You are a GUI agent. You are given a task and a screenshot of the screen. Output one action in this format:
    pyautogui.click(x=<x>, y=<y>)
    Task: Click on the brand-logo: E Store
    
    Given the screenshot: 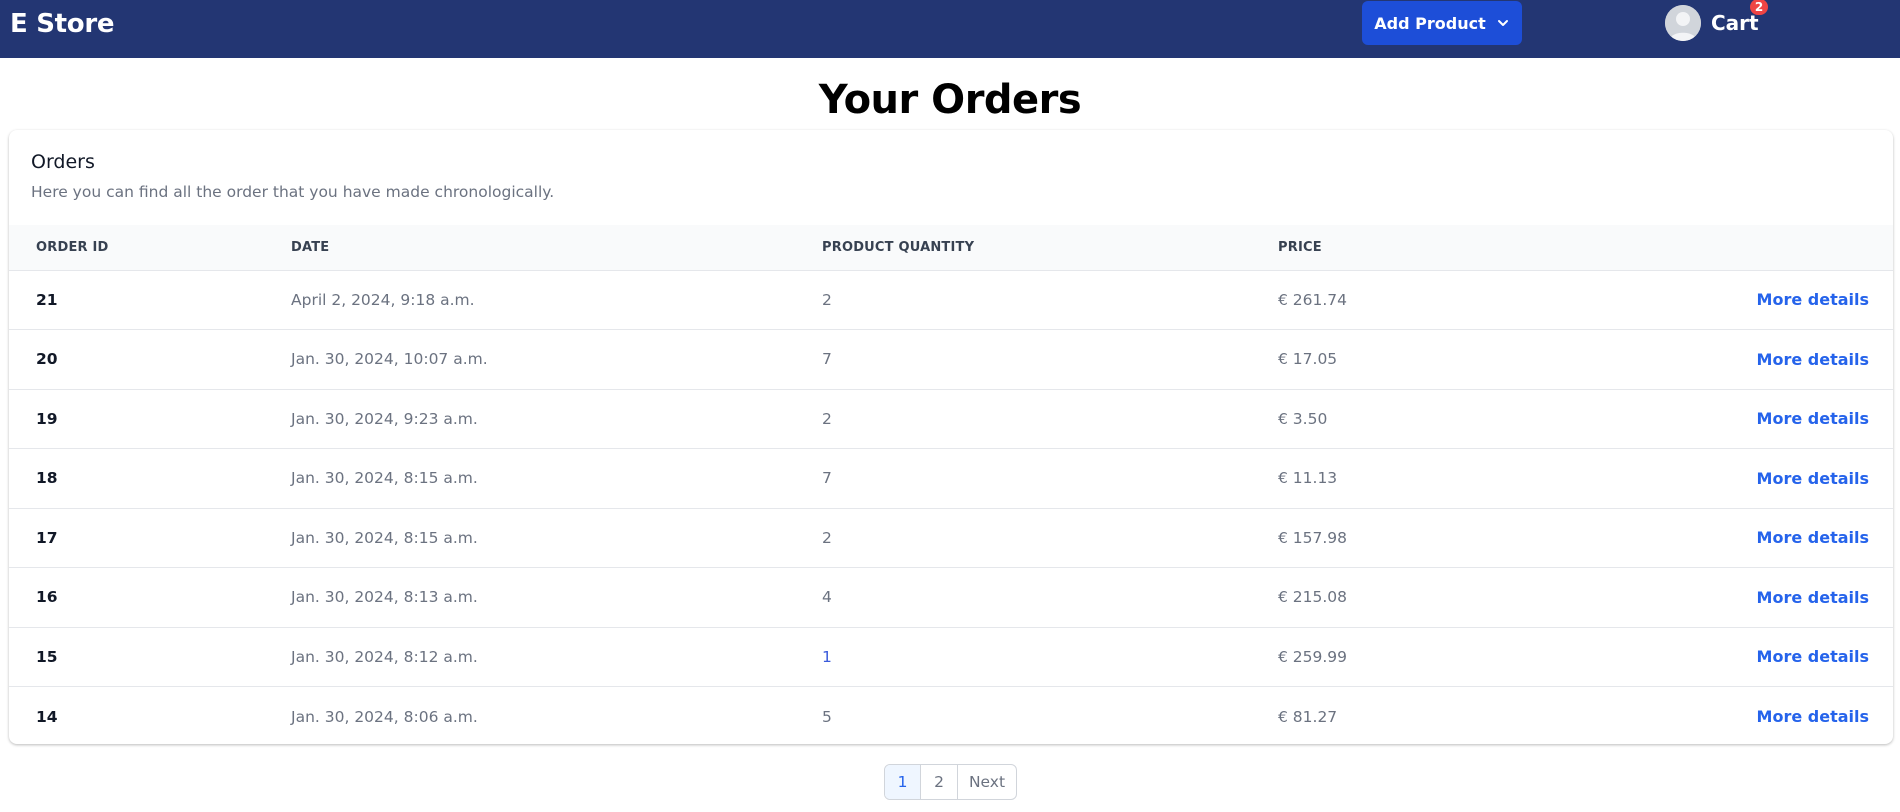 What is the action you would take?
    pyautogui.click(x=62, y=24)
    